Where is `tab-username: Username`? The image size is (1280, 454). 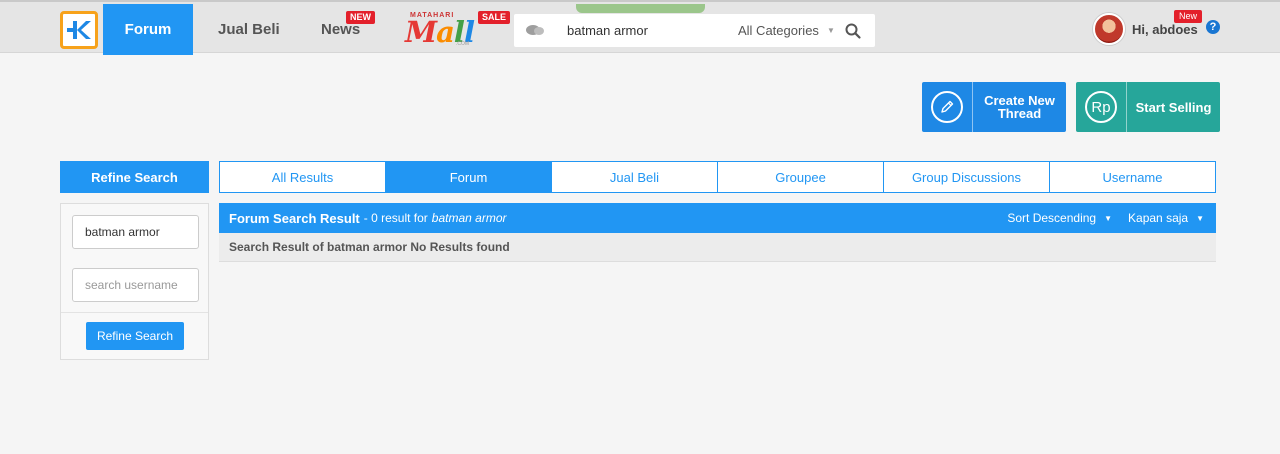 tab-username: Username is located at coordinates (1132, 177).